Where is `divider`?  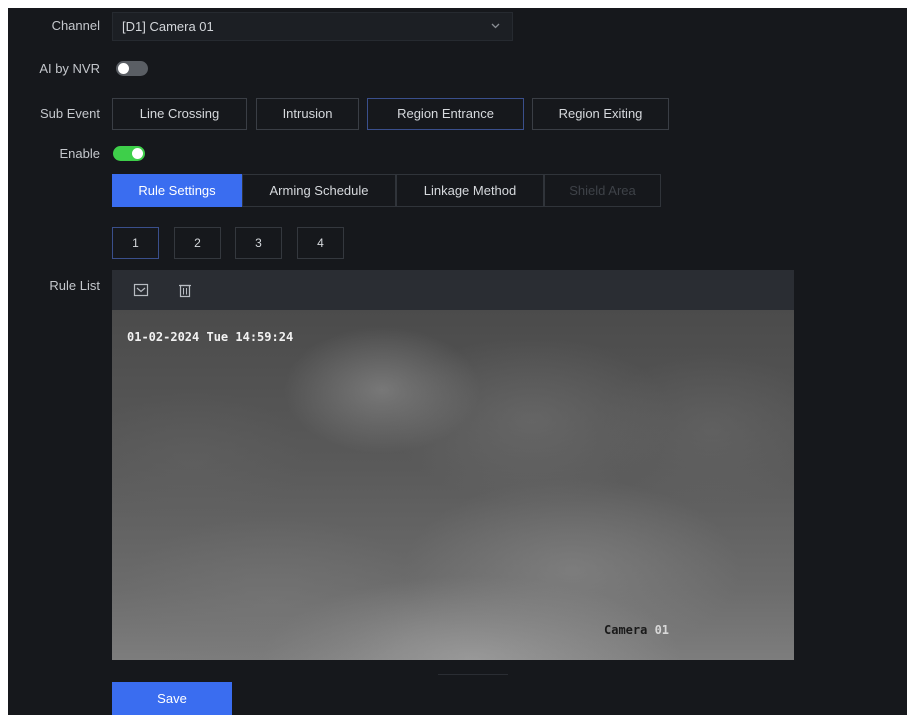 divider is located at coordinates (473, 674).